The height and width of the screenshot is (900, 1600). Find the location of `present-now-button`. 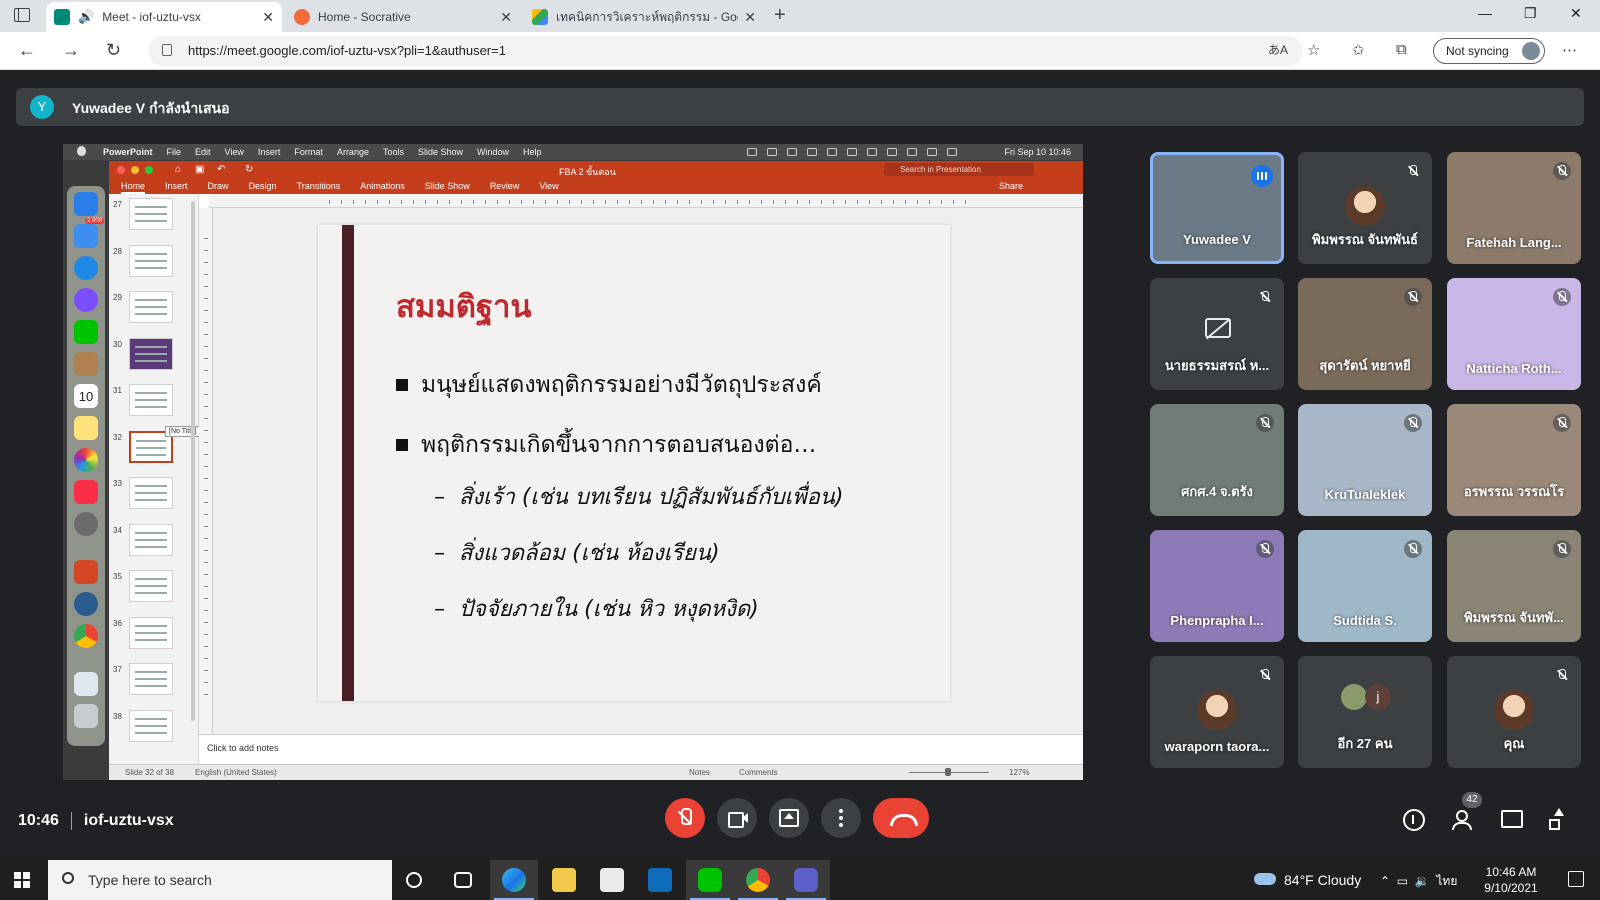

present-now-button is located at coordinates (789, 818).